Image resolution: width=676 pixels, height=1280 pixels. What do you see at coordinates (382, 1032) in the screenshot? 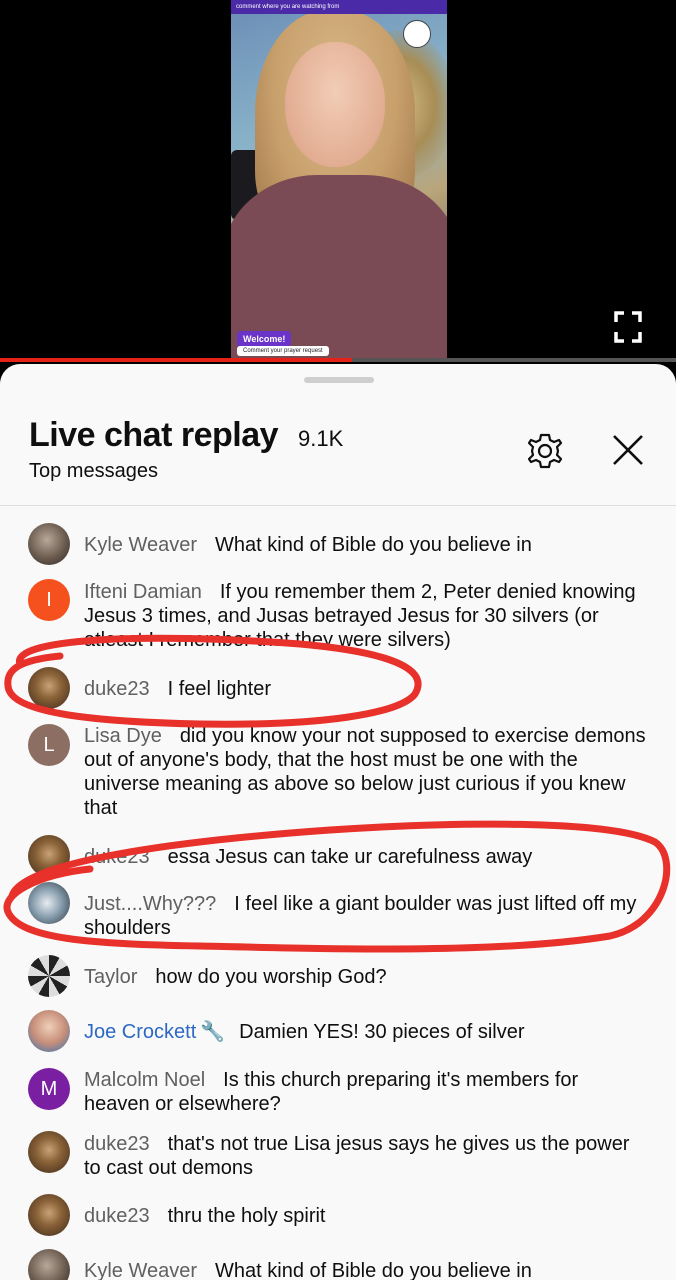
I see `message-text: Damien YES! 30 pieces of silver` at bounding box center [382, 1032].